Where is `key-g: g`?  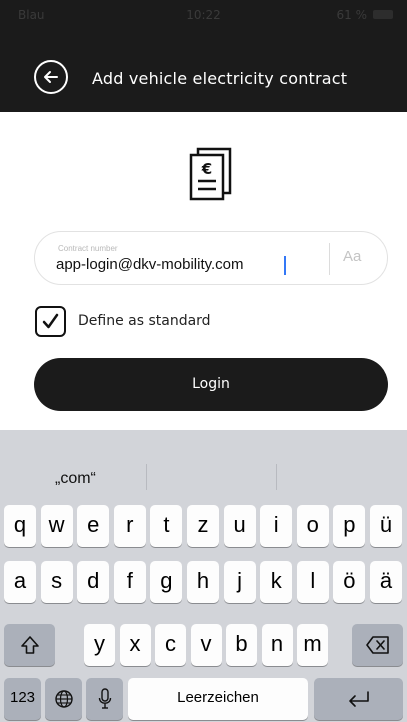 key-g: g is located at coordinates (166, 582).